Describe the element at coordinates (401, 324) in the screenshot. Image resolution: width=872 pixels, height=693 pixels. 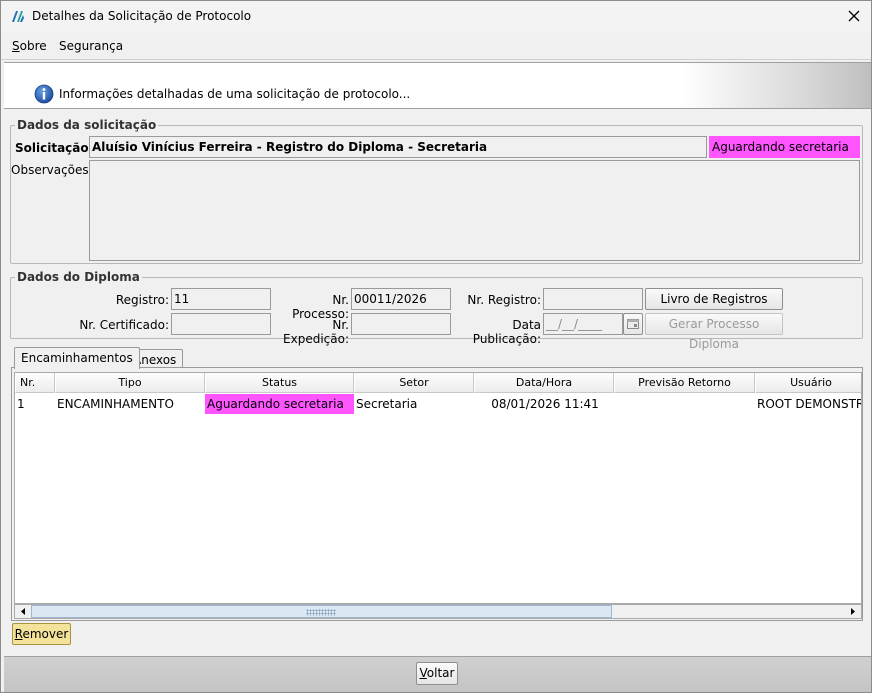
I see `nr-expedicao-field` at that location.